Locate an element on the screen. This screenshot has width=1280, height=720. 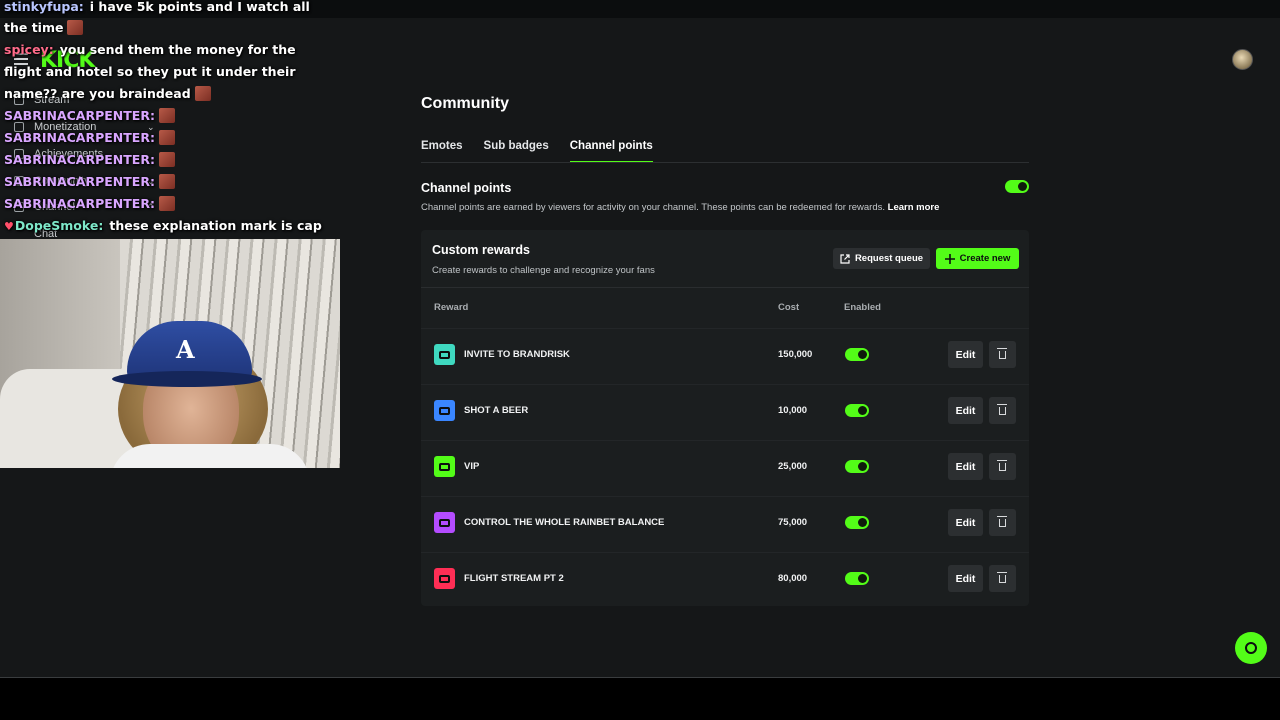
column-header-reward: Reward is located at coordinates (451, 307).